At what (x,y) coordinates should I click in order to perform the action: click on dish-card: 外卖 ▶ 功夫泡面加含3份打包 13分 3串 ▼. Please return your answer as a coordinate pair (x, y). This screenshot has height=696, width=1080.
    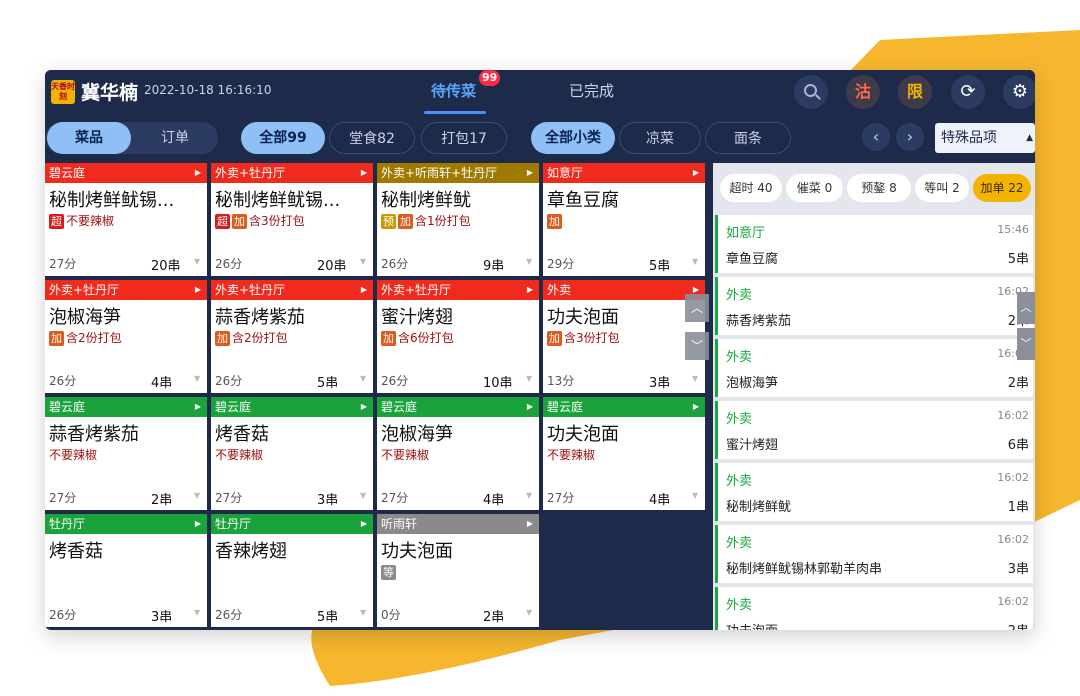
    Looking at the image, I should click on (624, 336).